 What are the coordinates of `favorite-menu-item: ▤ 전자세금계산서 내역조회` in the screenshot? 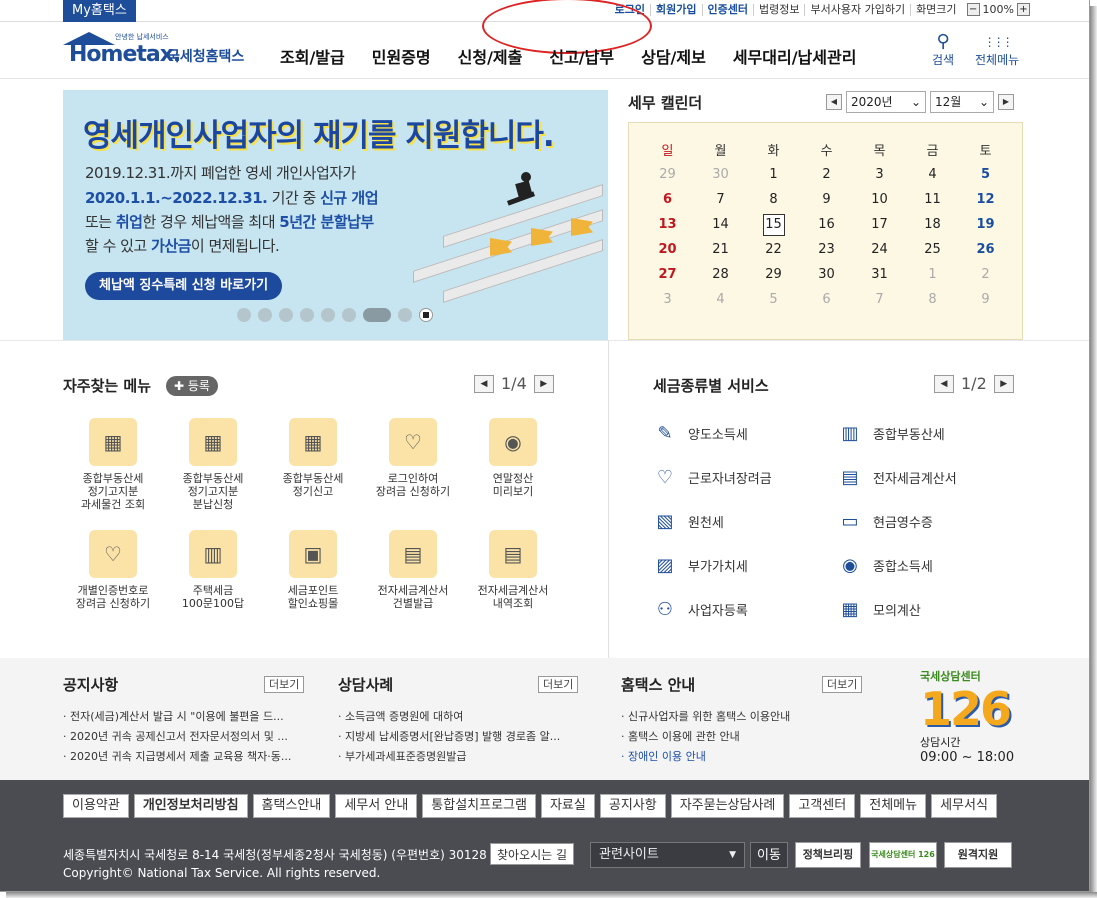 It's located at (513, 570).